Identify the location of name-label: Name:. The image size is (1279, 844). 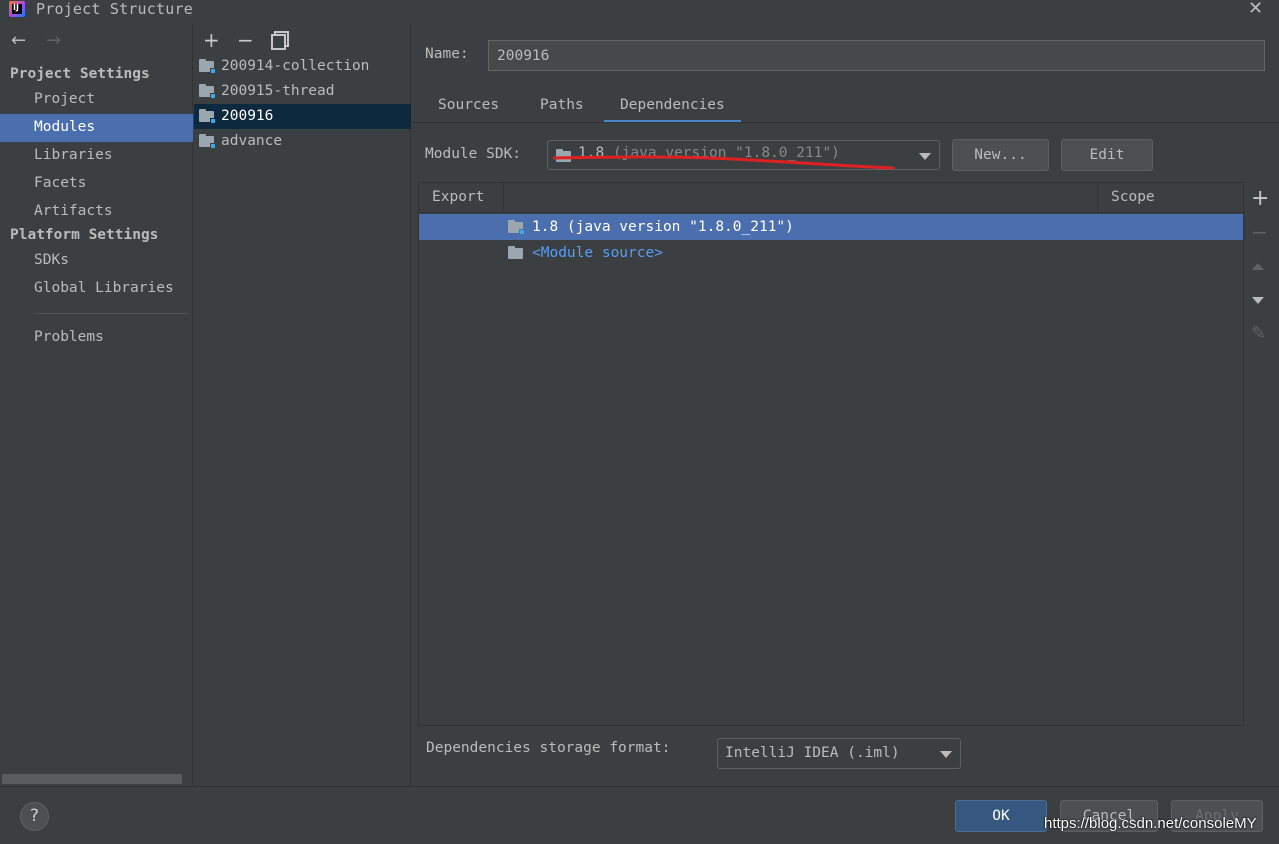
(447, 54).